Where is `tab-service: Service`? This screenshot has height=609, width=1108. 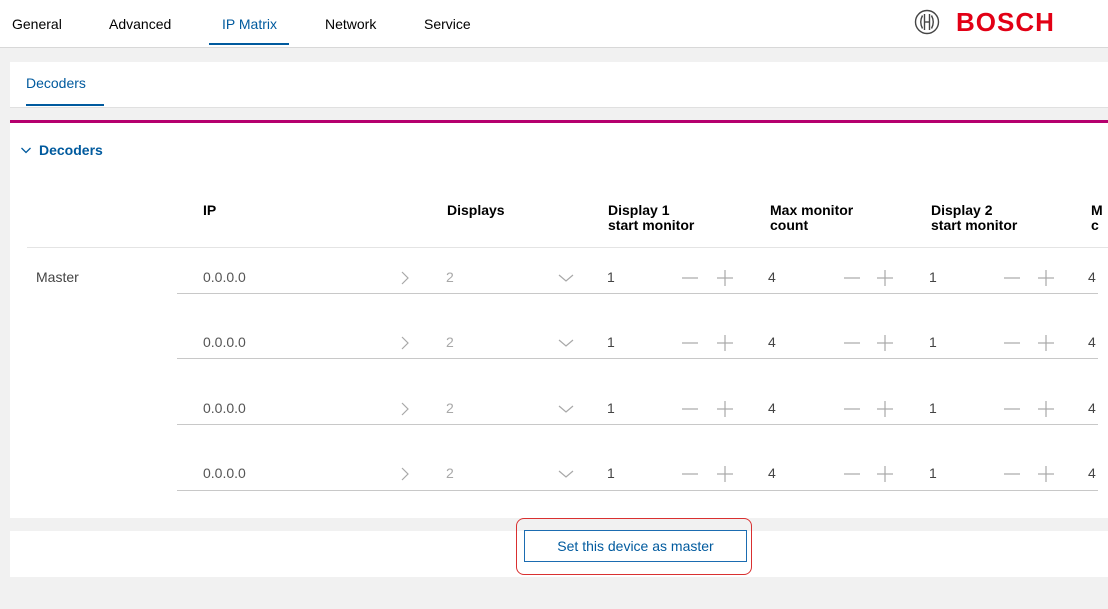
tab-service: Service is located at coordinates (447, 24).